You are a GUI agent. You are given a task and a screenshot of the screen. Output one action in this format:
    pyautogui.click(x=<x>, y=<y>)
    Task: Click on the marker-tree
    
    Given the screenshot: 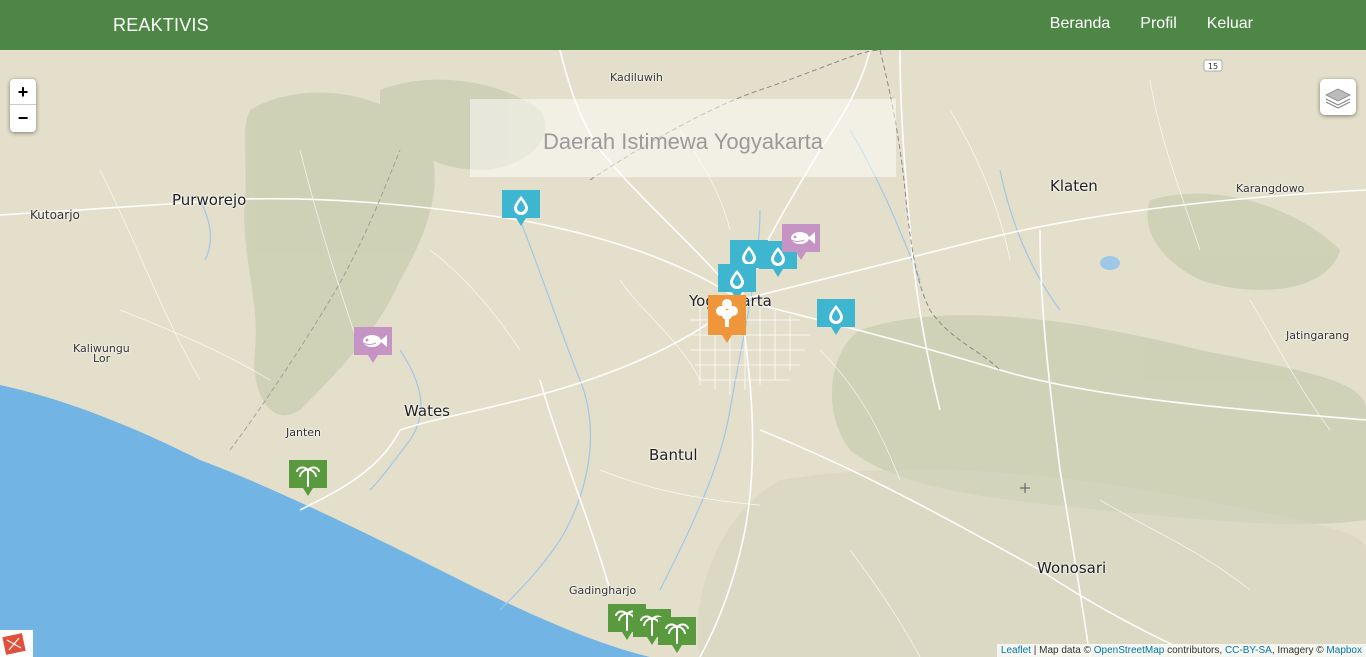 What is the action you would take?
    pyautogui.click(x=727, y=320)
    